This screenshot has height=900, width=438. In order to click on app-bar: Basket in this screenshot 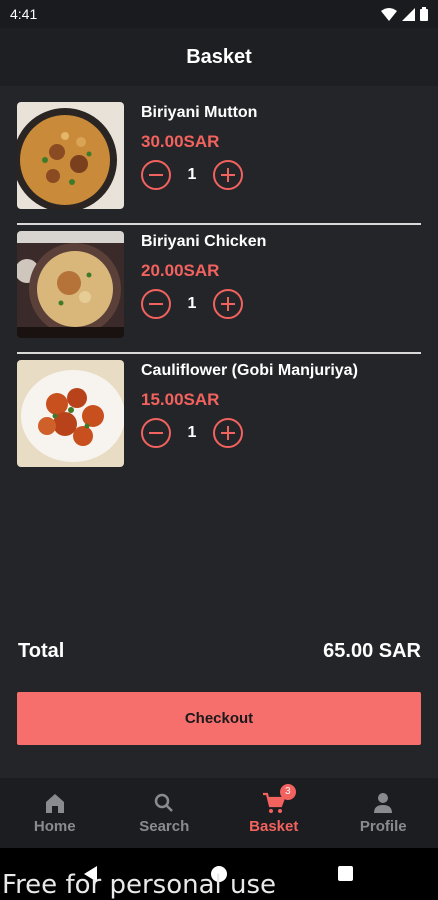, I will do `click(219, 57)`.